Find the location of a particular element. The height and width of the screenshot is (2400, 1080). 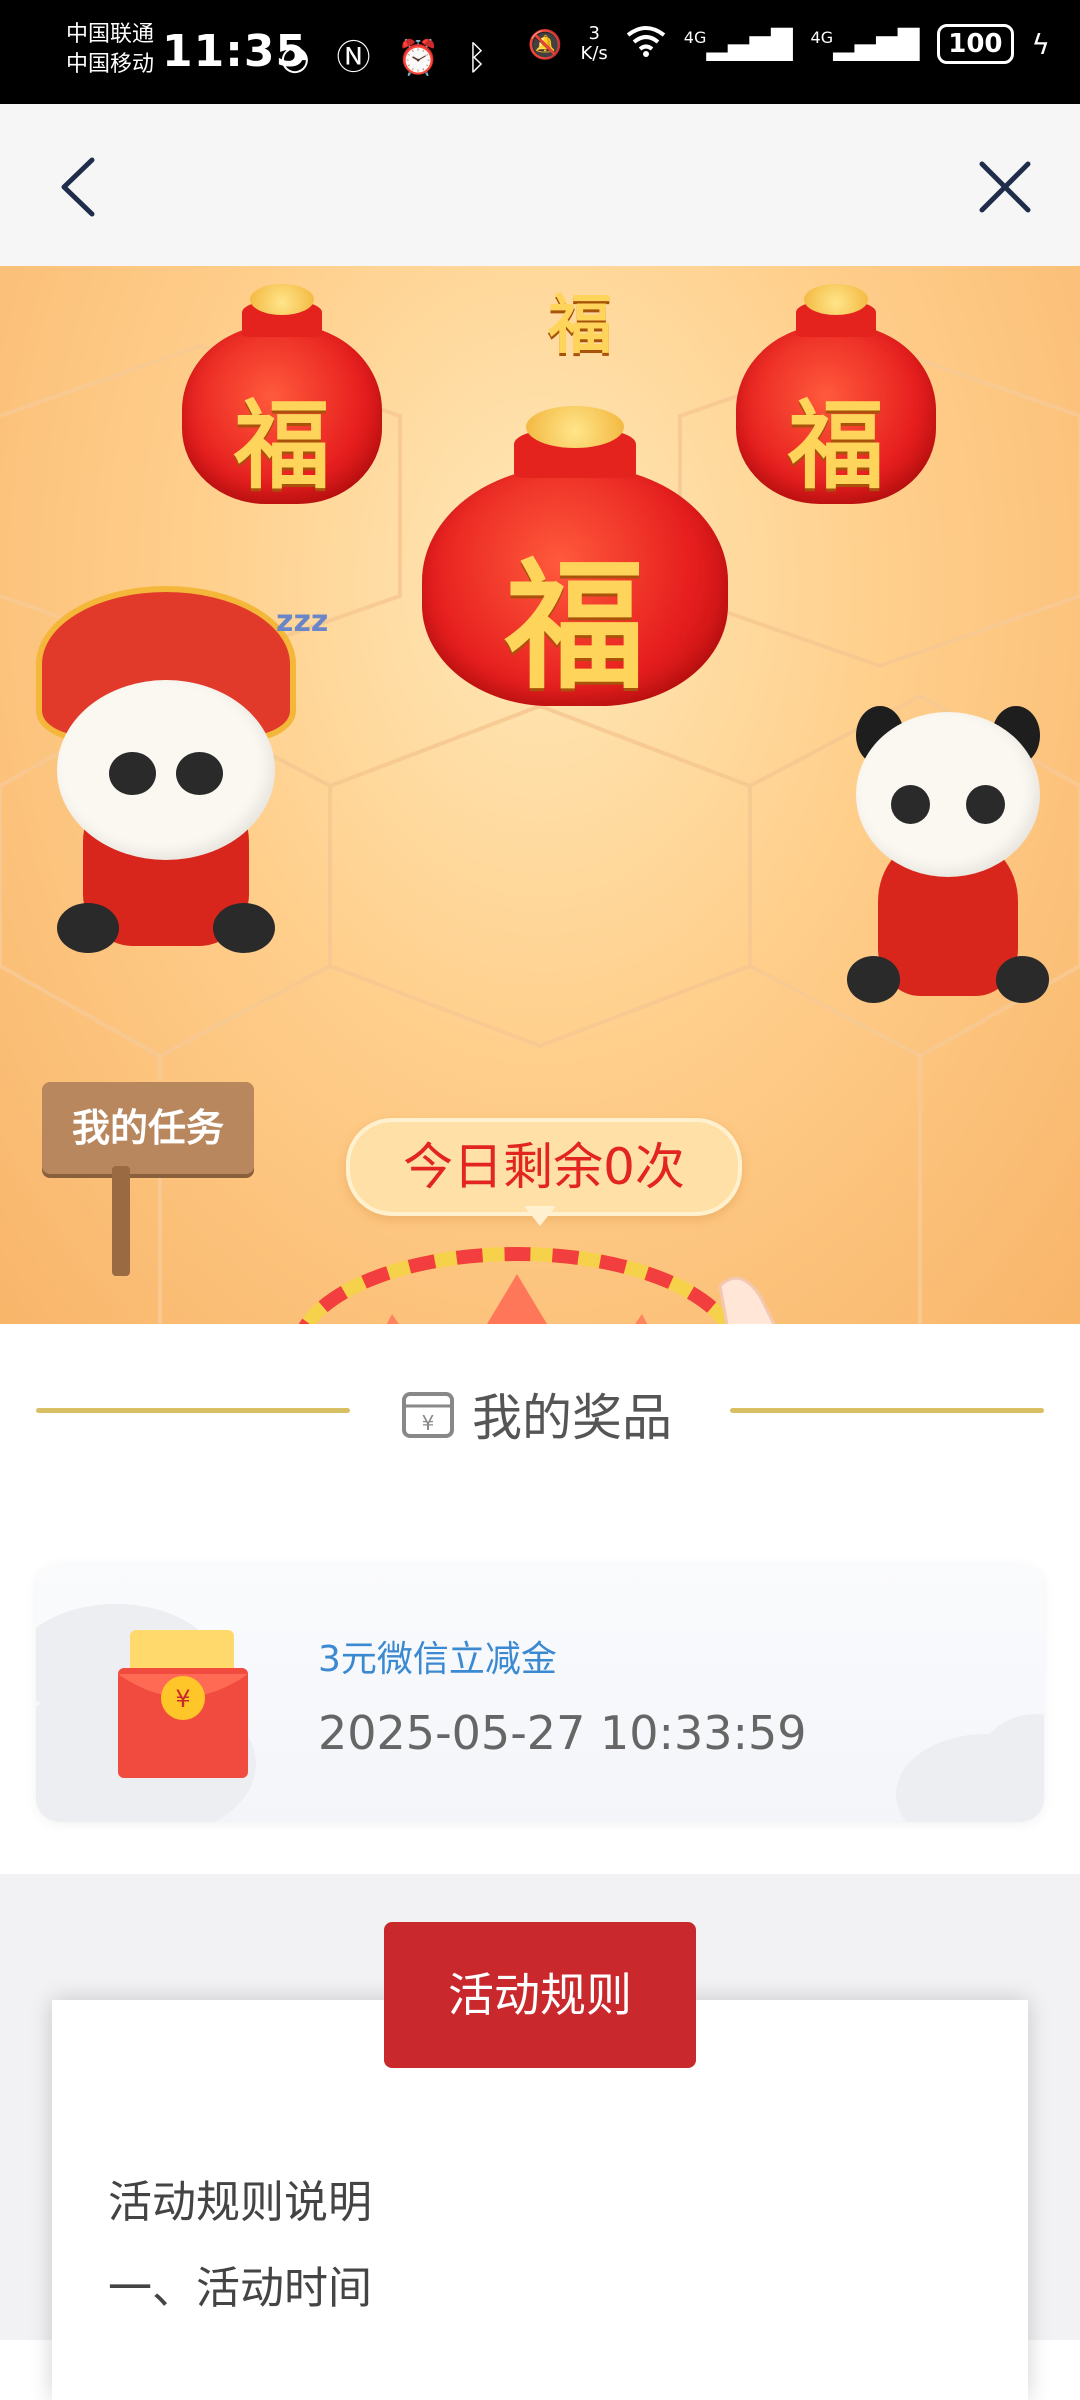

status-icons-right: 🔕 3 K/s 4G▂▄▆█ 4G▂▄▆█ 100 ϟ is located at coordinates (789, 44).